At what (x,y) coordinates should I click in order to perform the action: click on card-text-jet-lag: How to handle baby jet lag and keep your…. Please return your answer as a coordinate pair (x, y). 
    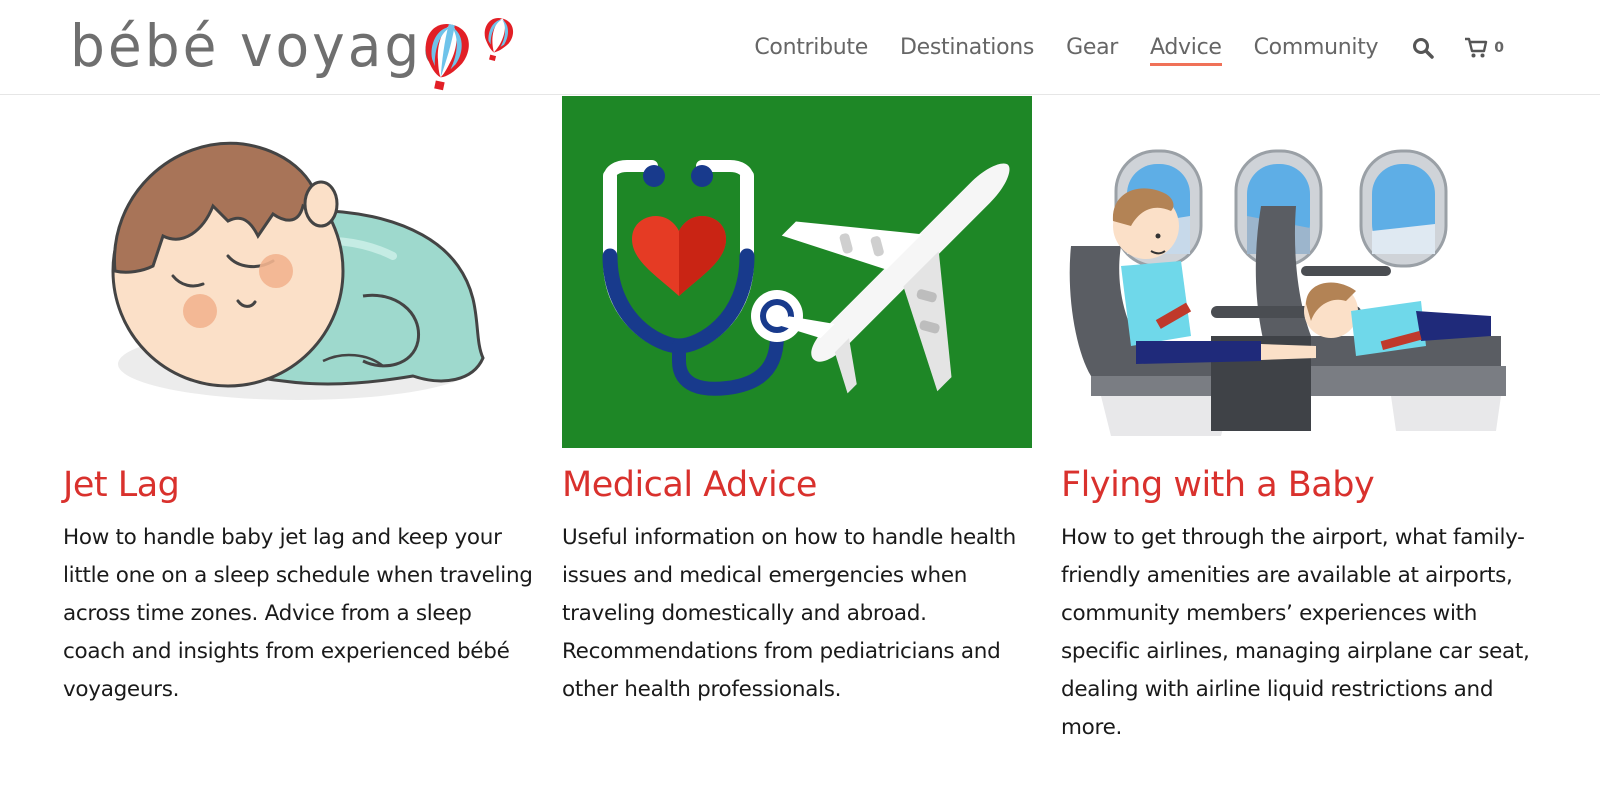
    Looking at the image, I should click on (298, 613).